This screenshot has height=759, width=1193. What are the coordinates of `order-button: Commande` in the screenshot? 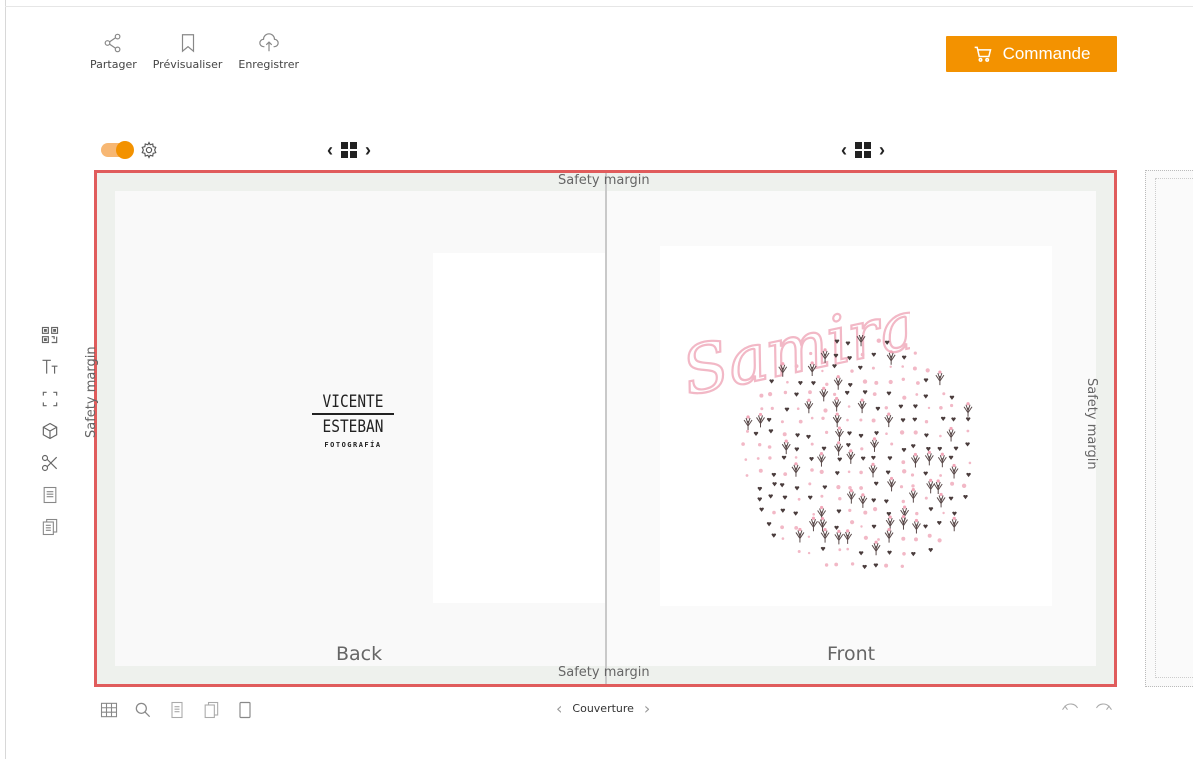 It's located at (1031, 54).